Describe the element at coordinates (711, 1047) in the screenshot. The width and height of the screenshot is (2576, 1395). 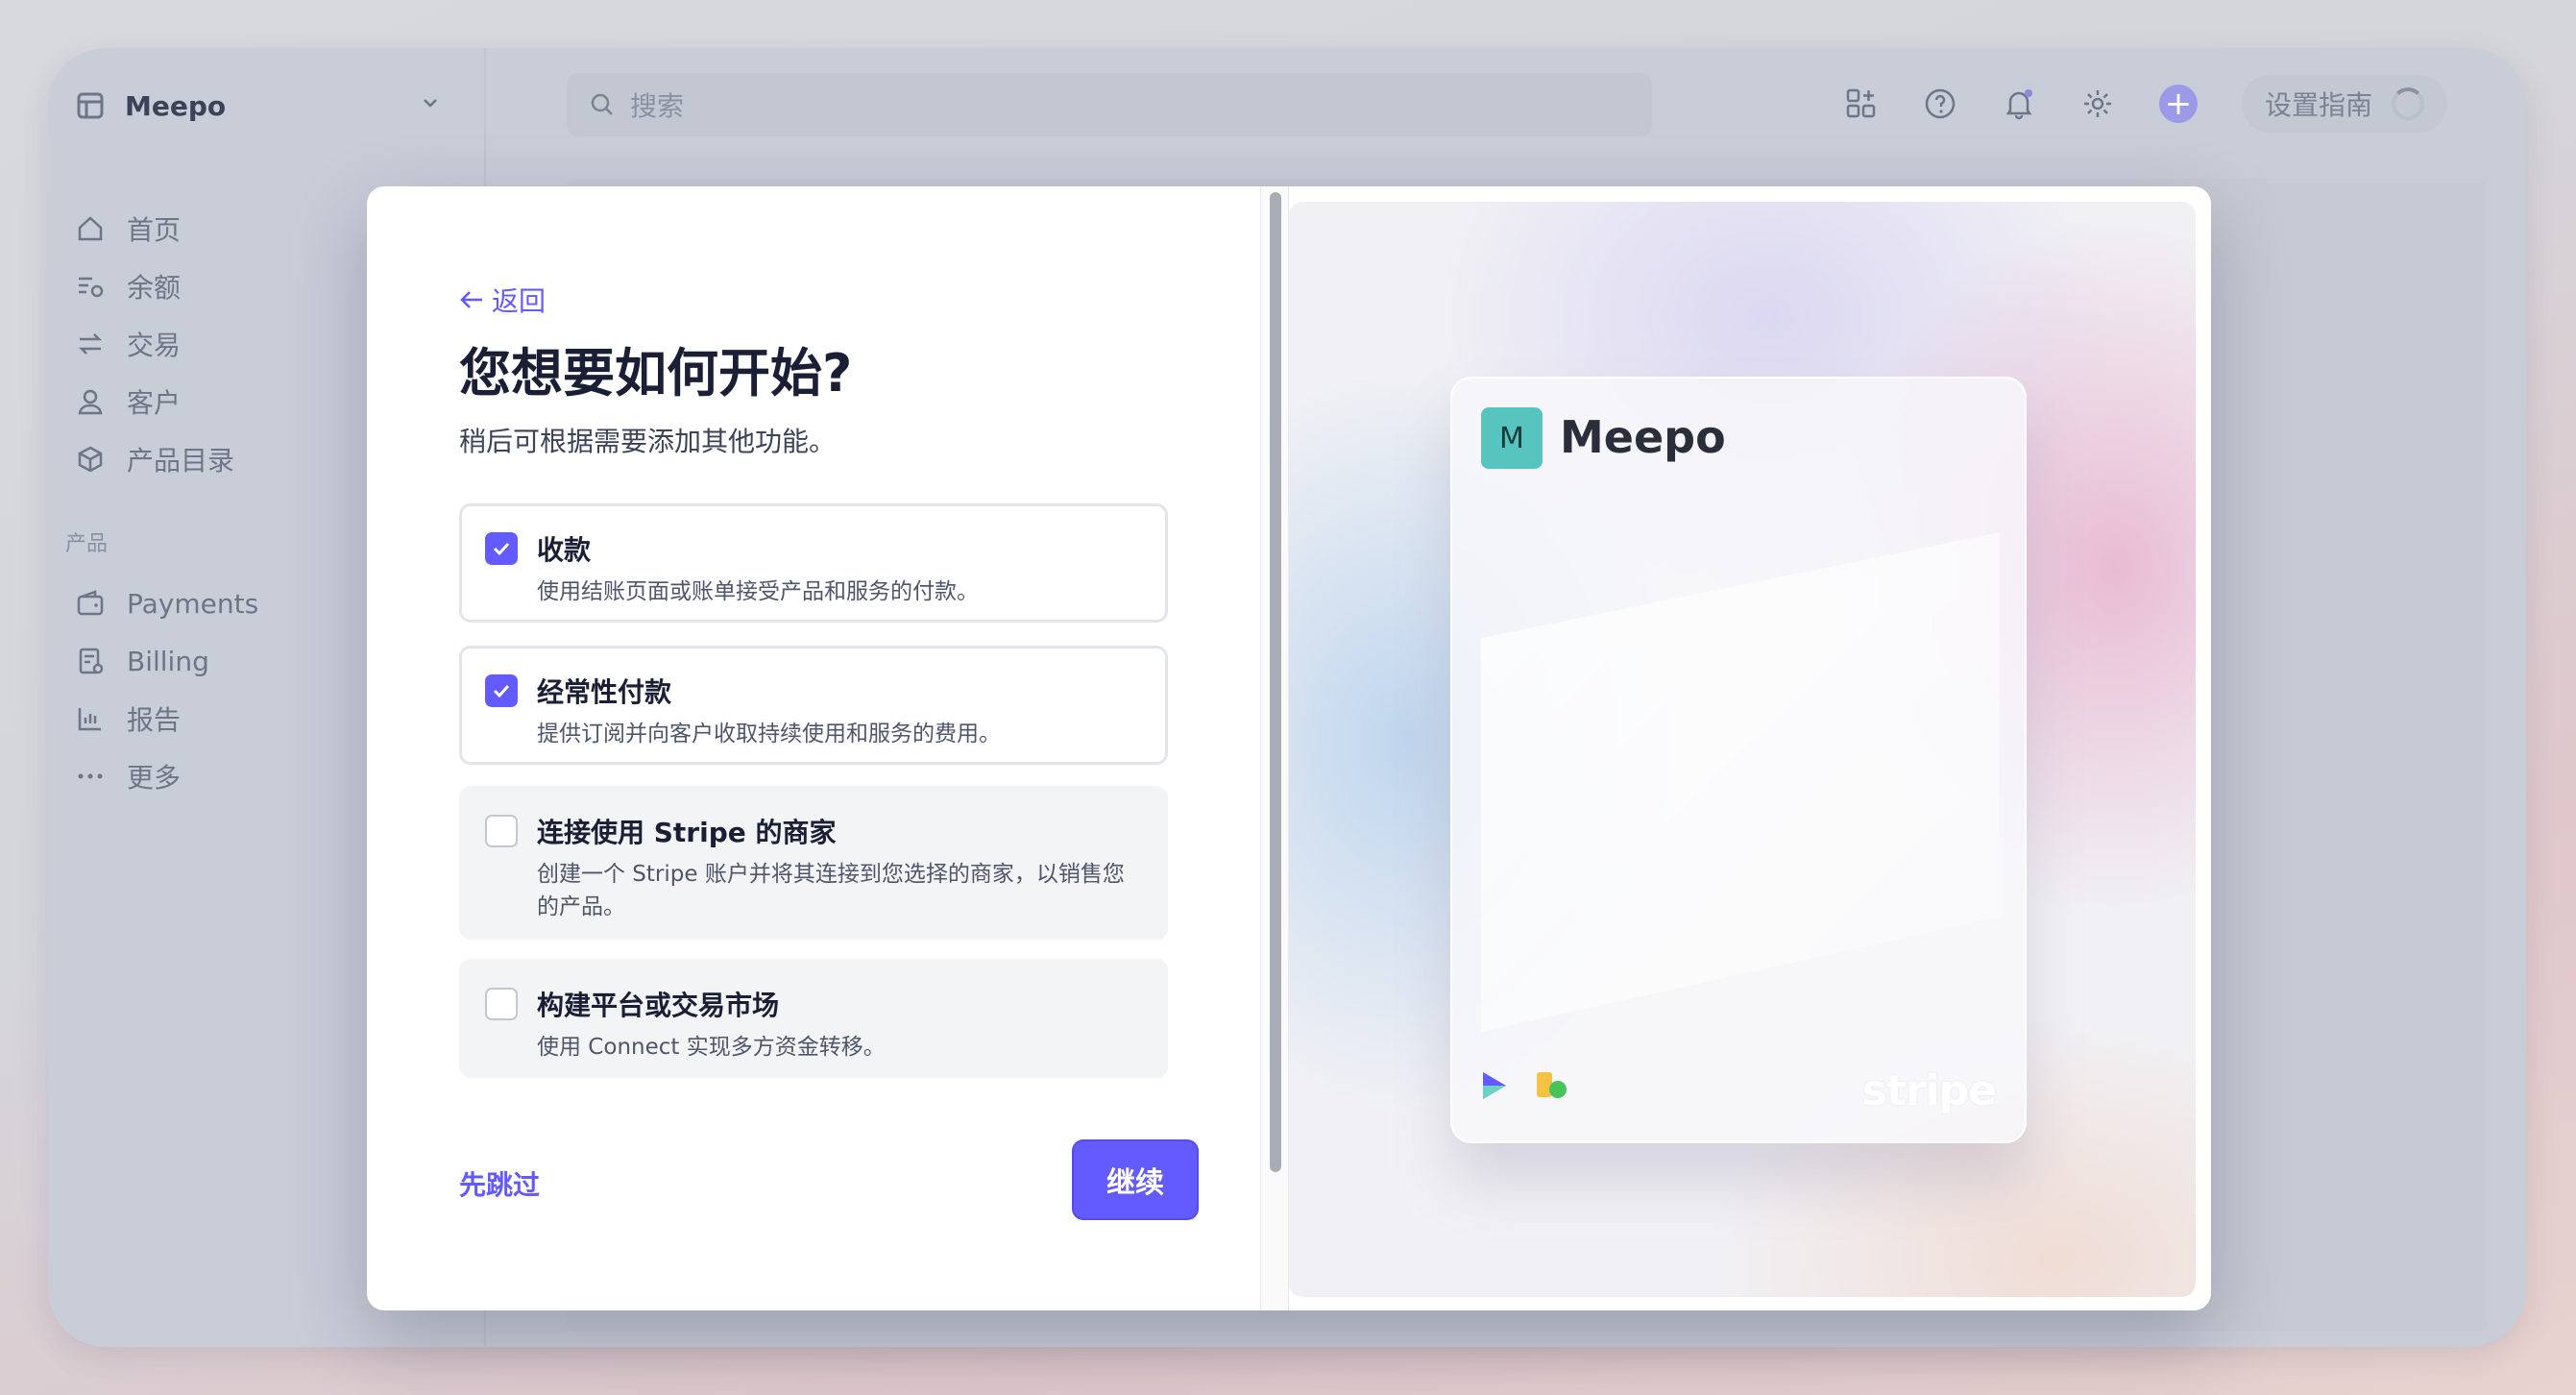
I see `option-description: 使用 Connect 实现多方资金转移。` at that location.